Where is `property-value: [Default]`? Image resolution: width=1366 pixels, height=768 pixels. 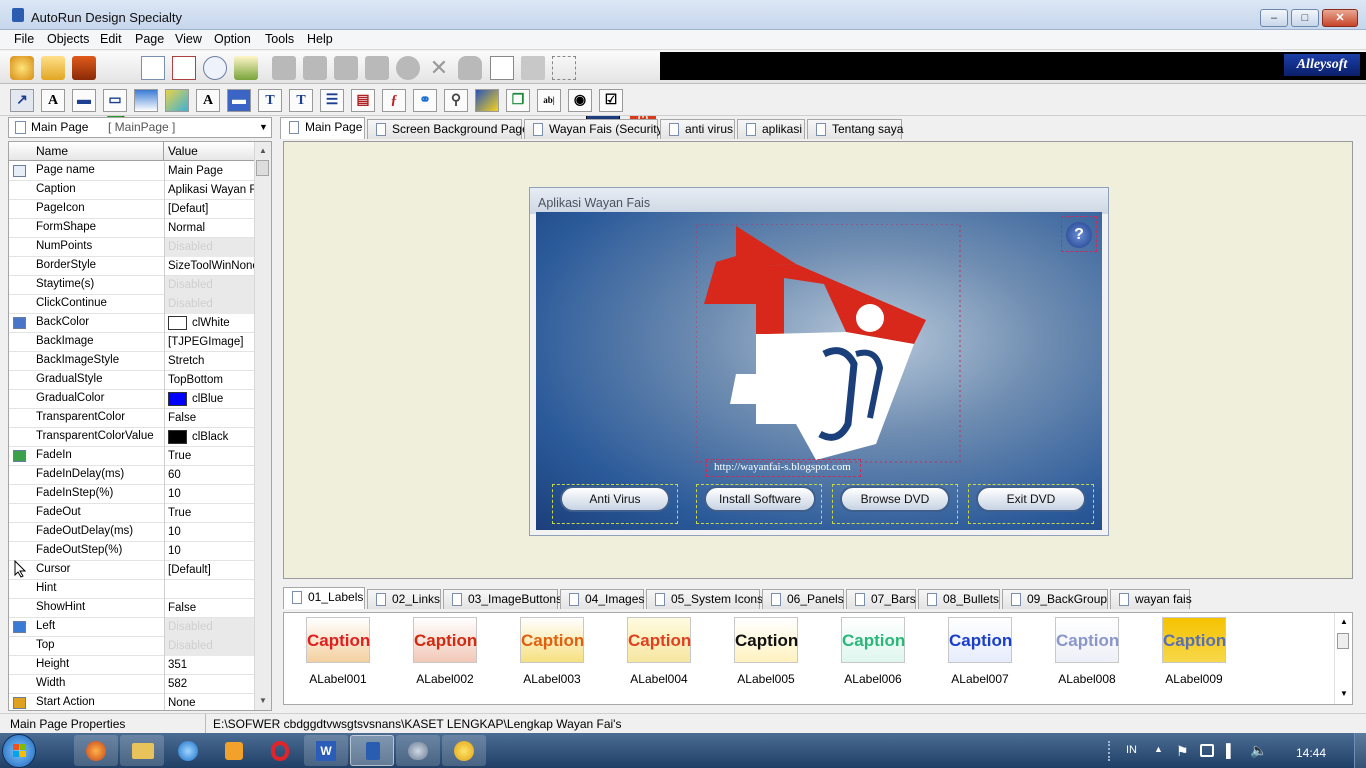 property-value: [Default] is located at coordinates (209, 570).